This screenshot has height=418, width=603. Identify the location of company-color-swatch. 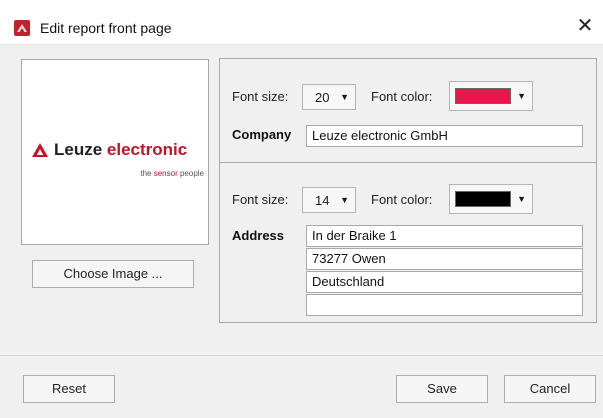
(483, 96).